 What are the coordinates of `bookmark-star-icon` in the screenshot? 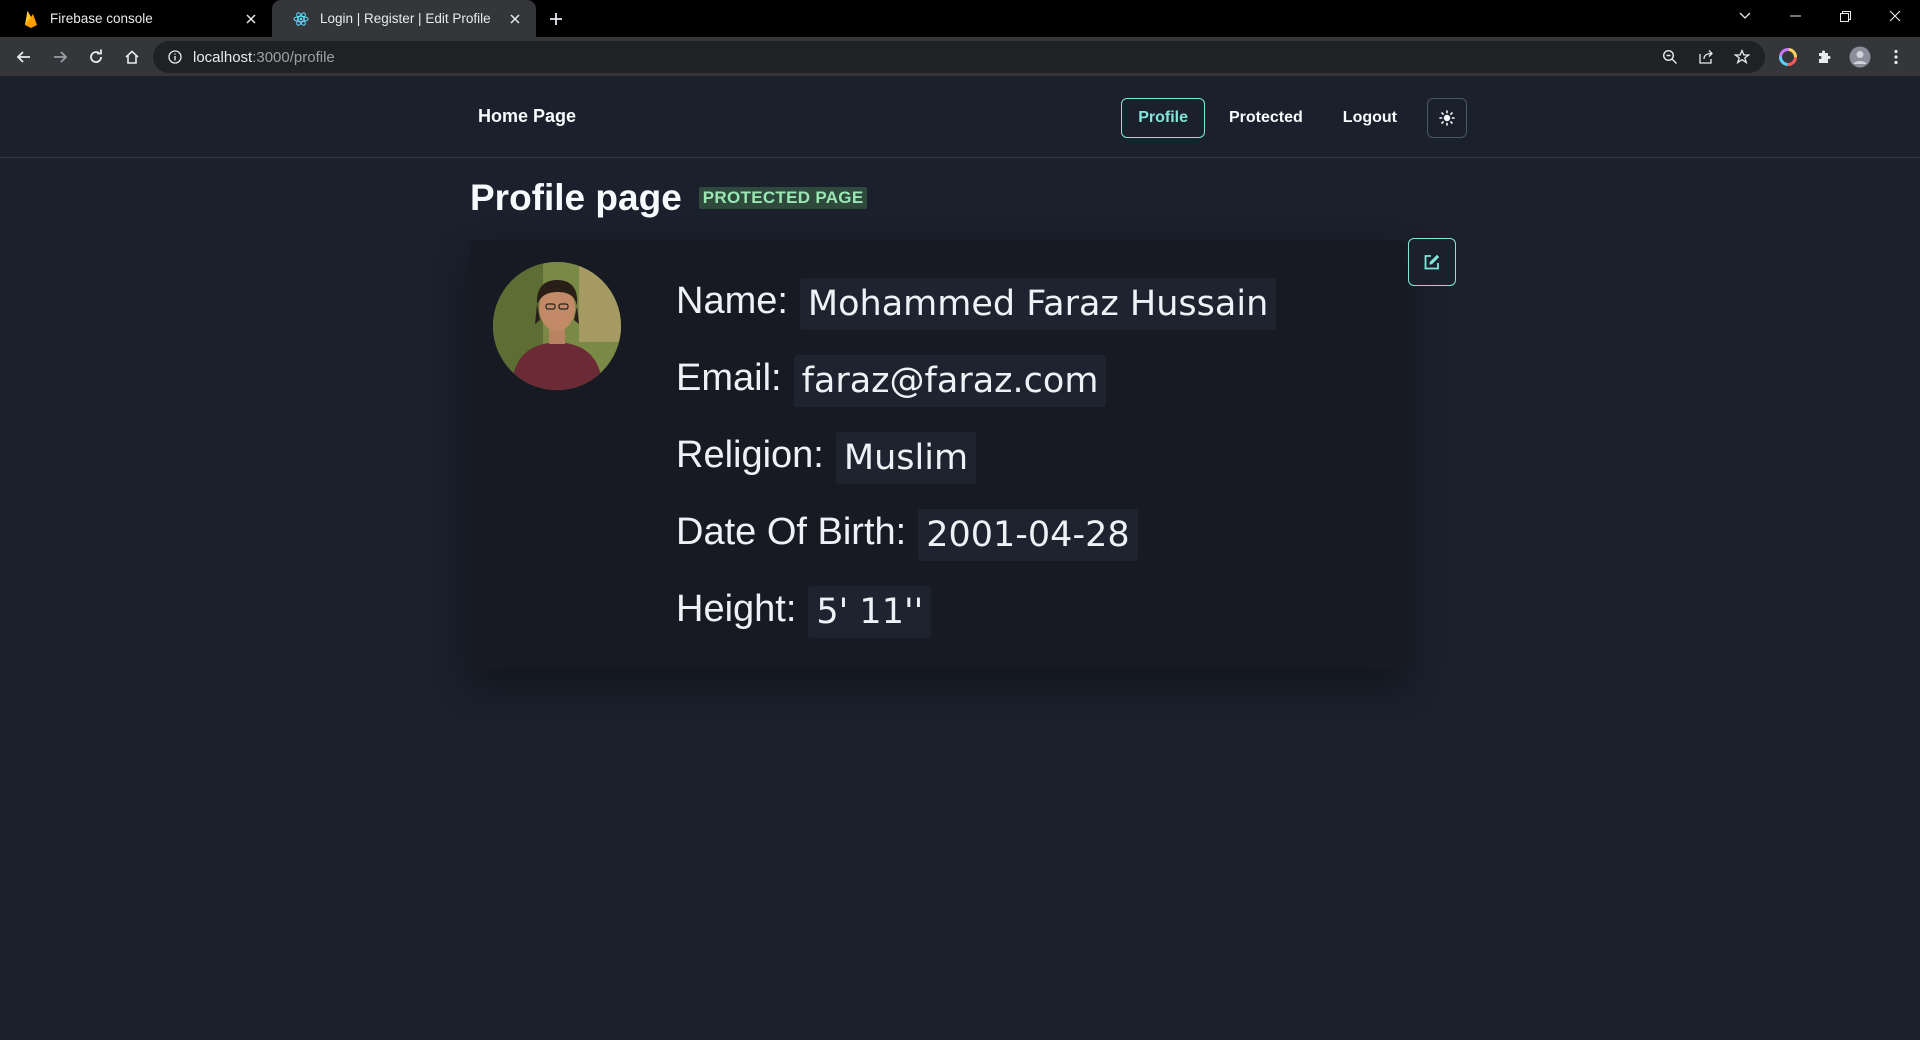 It's located at (1742, 57).